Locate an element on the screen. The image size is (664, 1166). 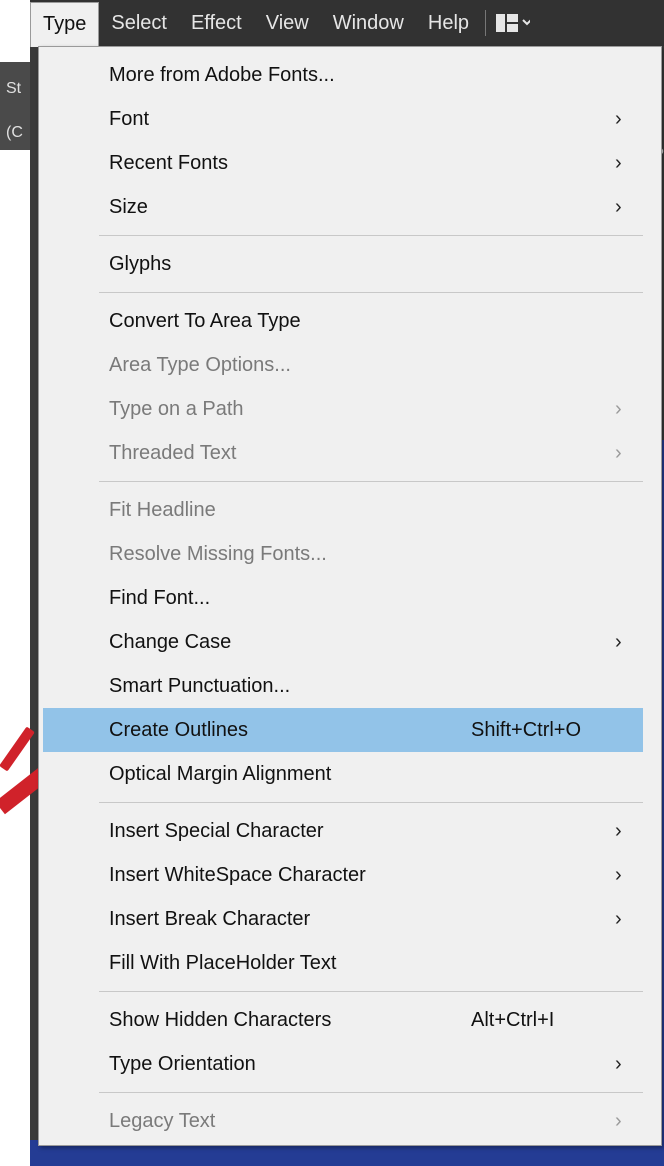
menu-window: Window is located at coordinates (368, 23).